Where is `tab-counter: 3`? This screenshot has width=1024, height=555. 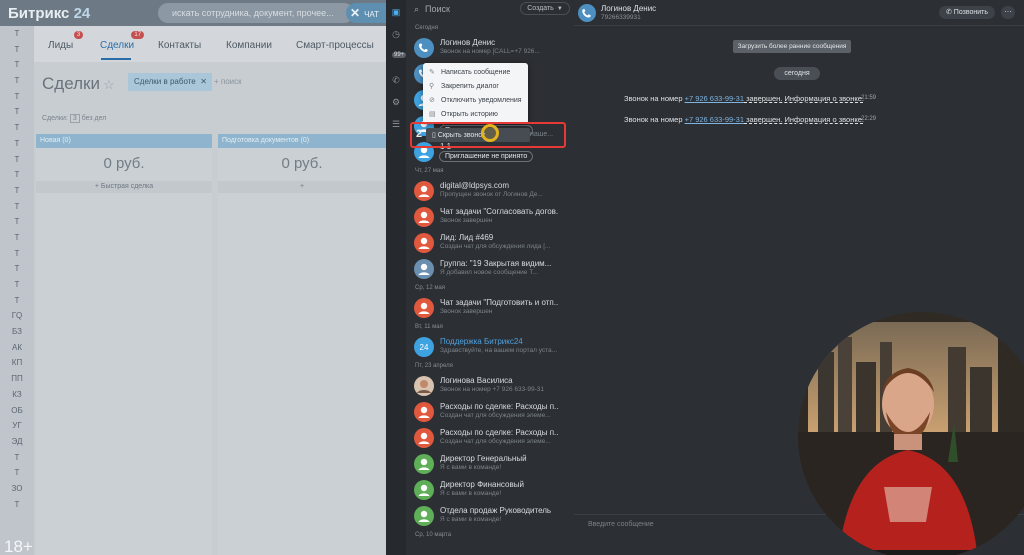 tab-counter: 3 is located at coordinates (78, 35).